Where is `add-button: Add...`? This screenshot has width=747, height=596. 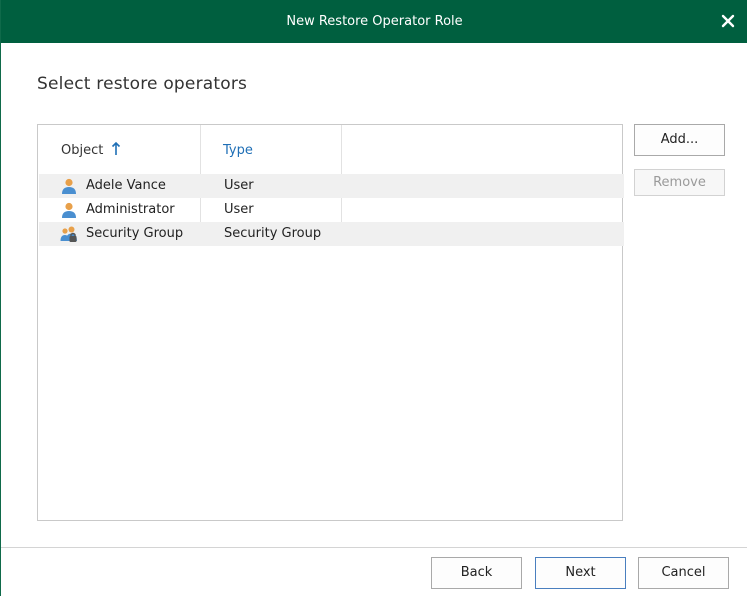
add-button: Add... is located at coordinates (679, 140).